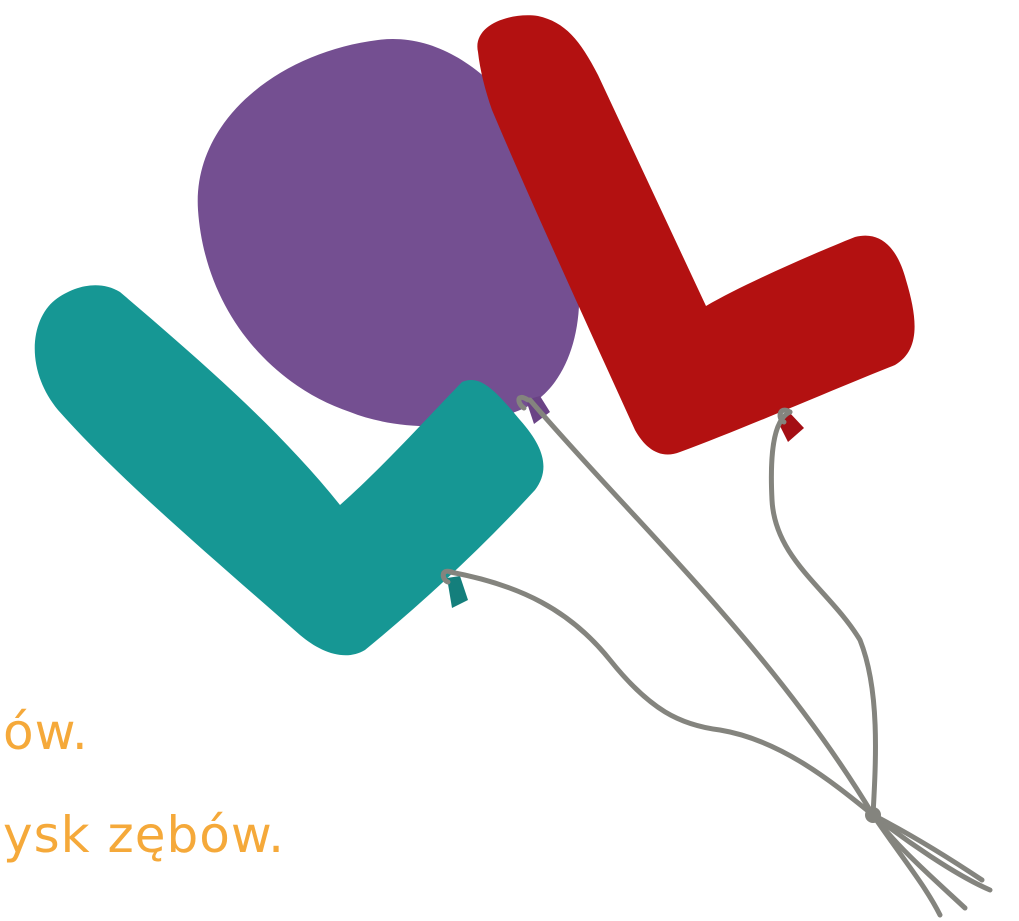 The image size is (1019, 921). Describe the element at coordinates (144, 835) in the screenshot. I see `text-line-2: ysk zębów.` at that location.